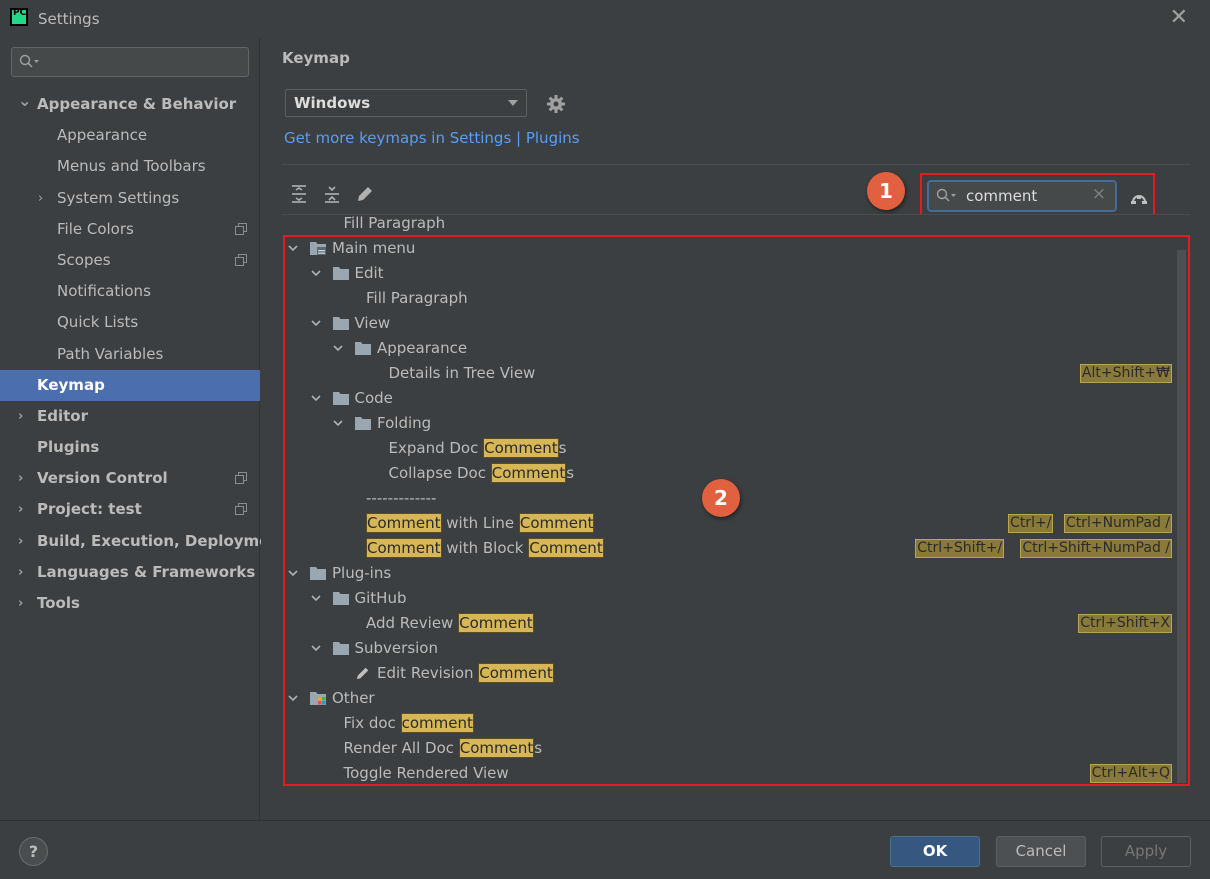 The width and height of the screenshot is (1210, 879). Describe the element at coordinates (406, 103) in the screenshot. I see `keymap-select: Windows` at that location.